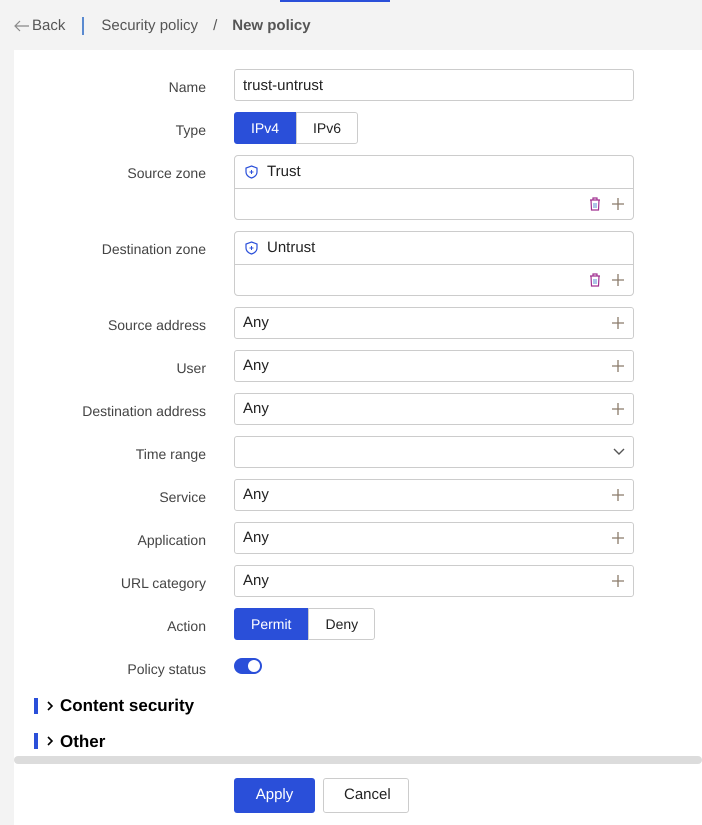 The width and height of the screenshot is (702, 825). What do you see at coordinates (170, 454) in the screenshot?
I see `field-label: Time range` at bounding box center [170, 454].